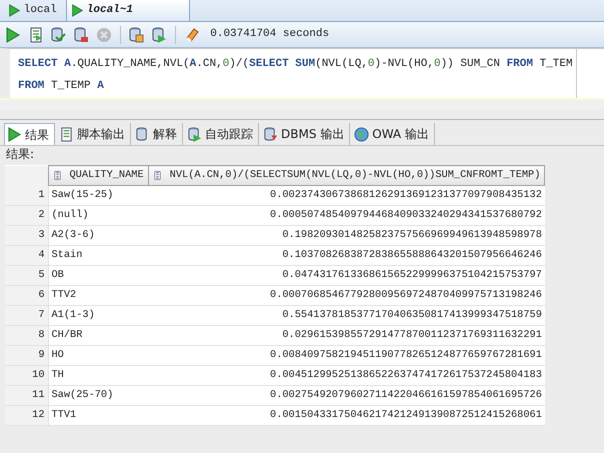 This screenshot has height=453, width=604. I want to click on timing-text: 0.03741704 seconds, so click(270, 34).